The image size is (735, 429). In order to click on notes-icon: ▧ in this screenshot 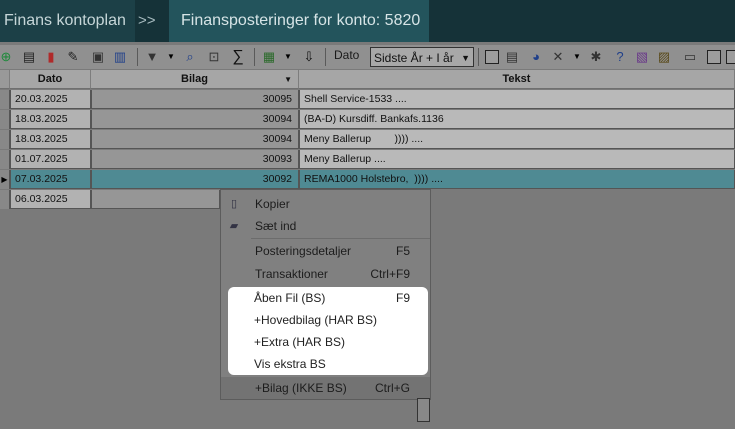, I will do `click(642, 57)`.